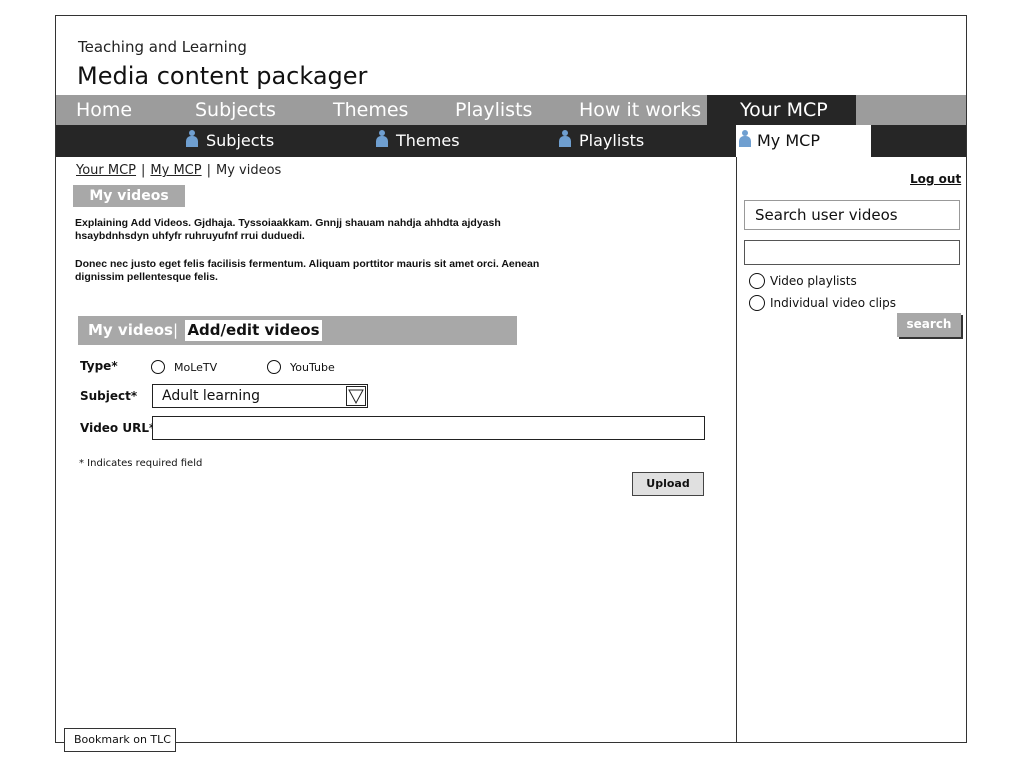 The height and width of the screenshot is (768, 1024). I want to click on breadcrumb: Your MCP | My MCP | My videos, so click(178, 170).